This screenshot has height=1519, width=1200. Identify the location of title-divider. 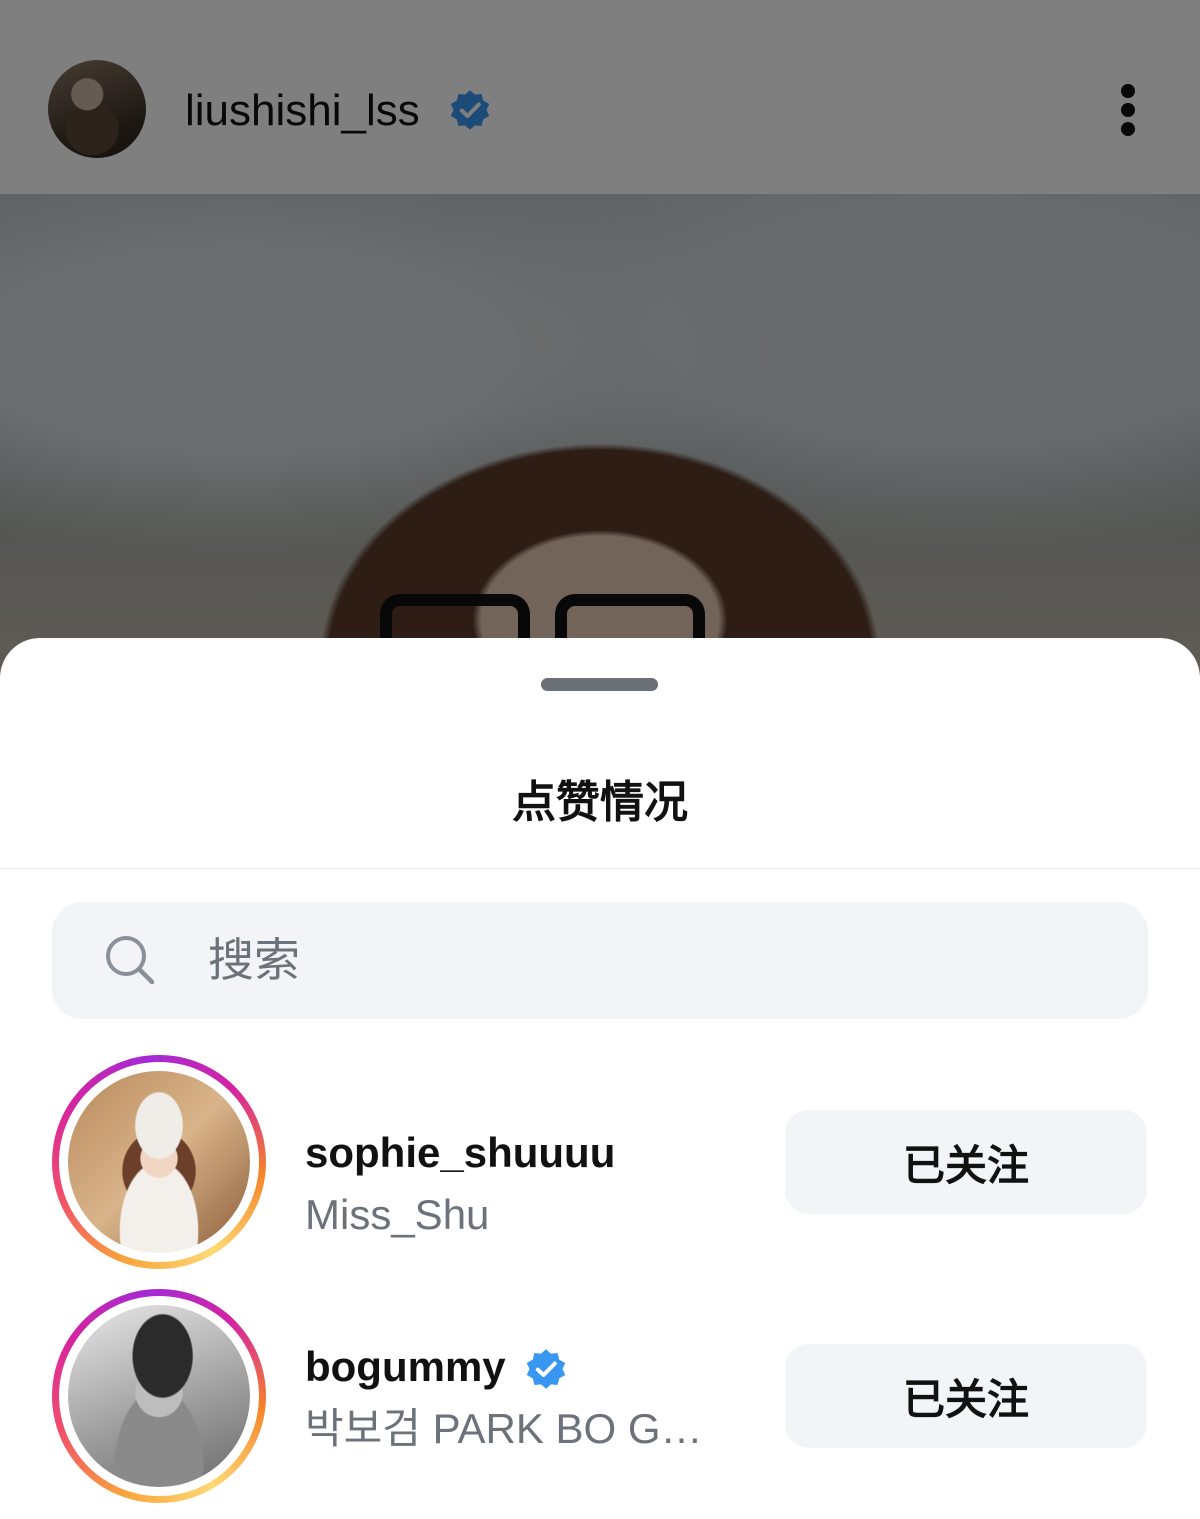
(600, 868).